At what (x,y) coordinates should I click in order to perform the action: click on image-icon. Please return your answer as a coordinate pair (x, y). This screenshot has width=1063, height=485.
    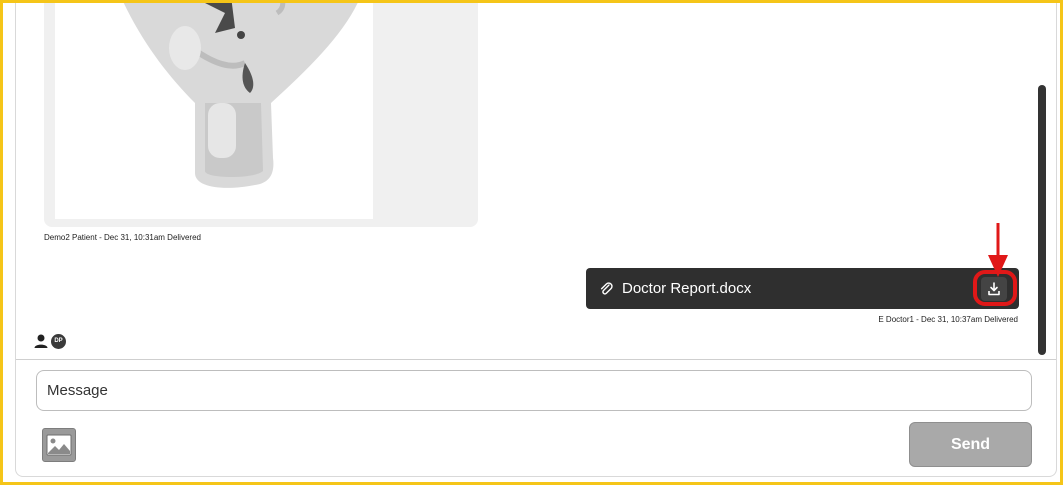
    Looking at the image, I should click on (59, 445).